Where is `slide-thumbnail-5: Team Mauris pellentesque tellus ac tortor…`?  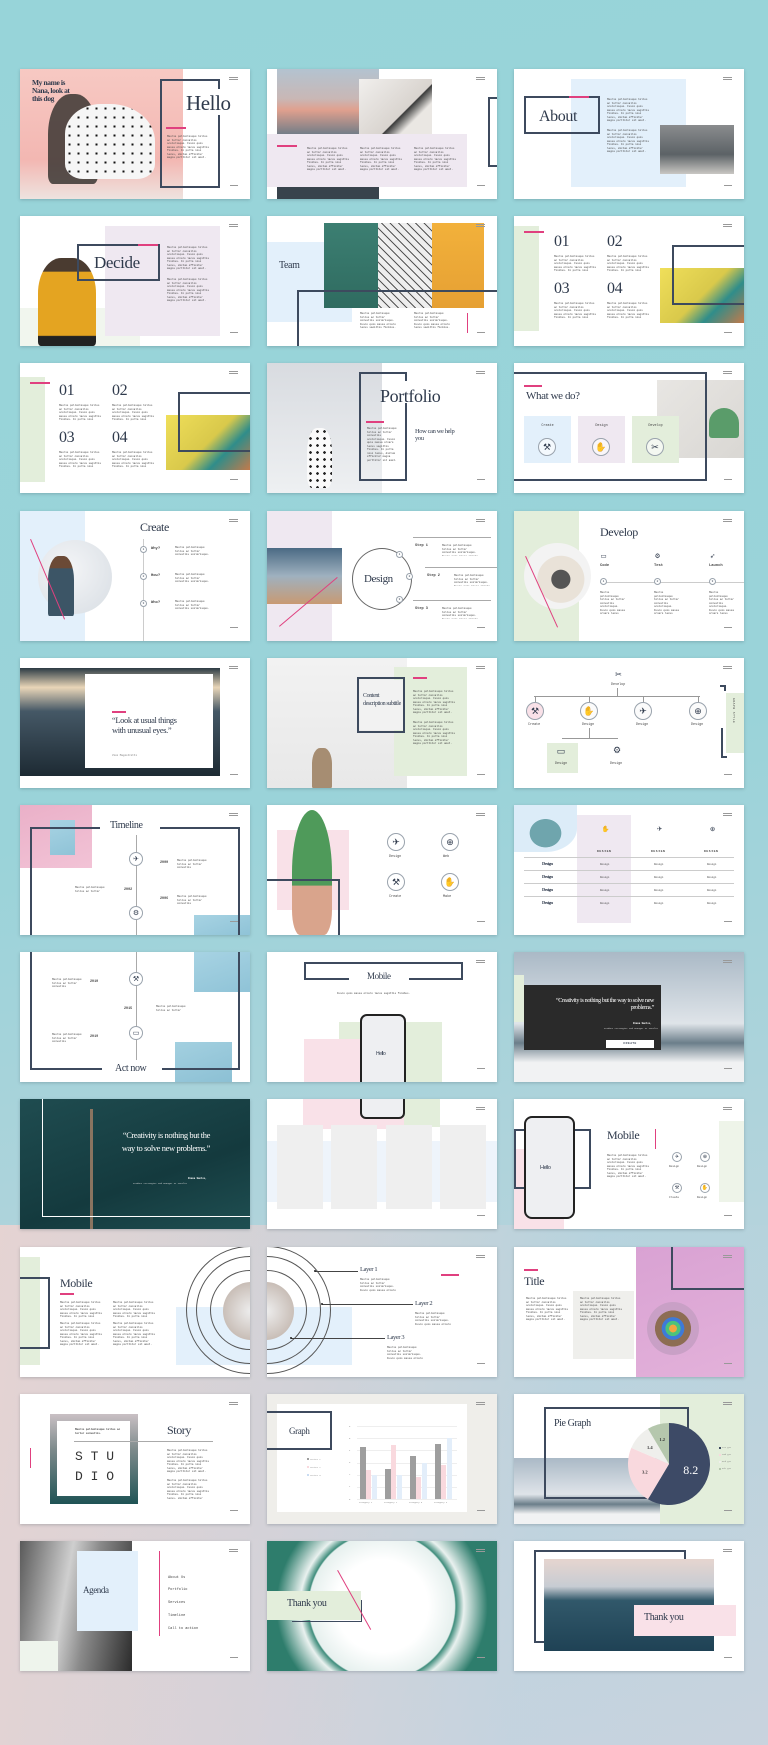
slide-thumbnail-5: Team Mauris pellentesque tellus ac tortor… is located at coordinates (382, 281).